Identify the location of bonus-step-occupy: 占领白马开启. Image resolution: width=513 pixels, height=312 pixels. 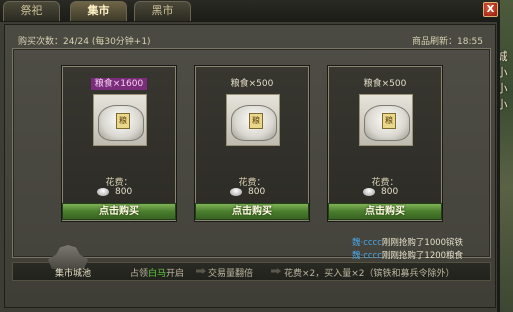
(157, 274).